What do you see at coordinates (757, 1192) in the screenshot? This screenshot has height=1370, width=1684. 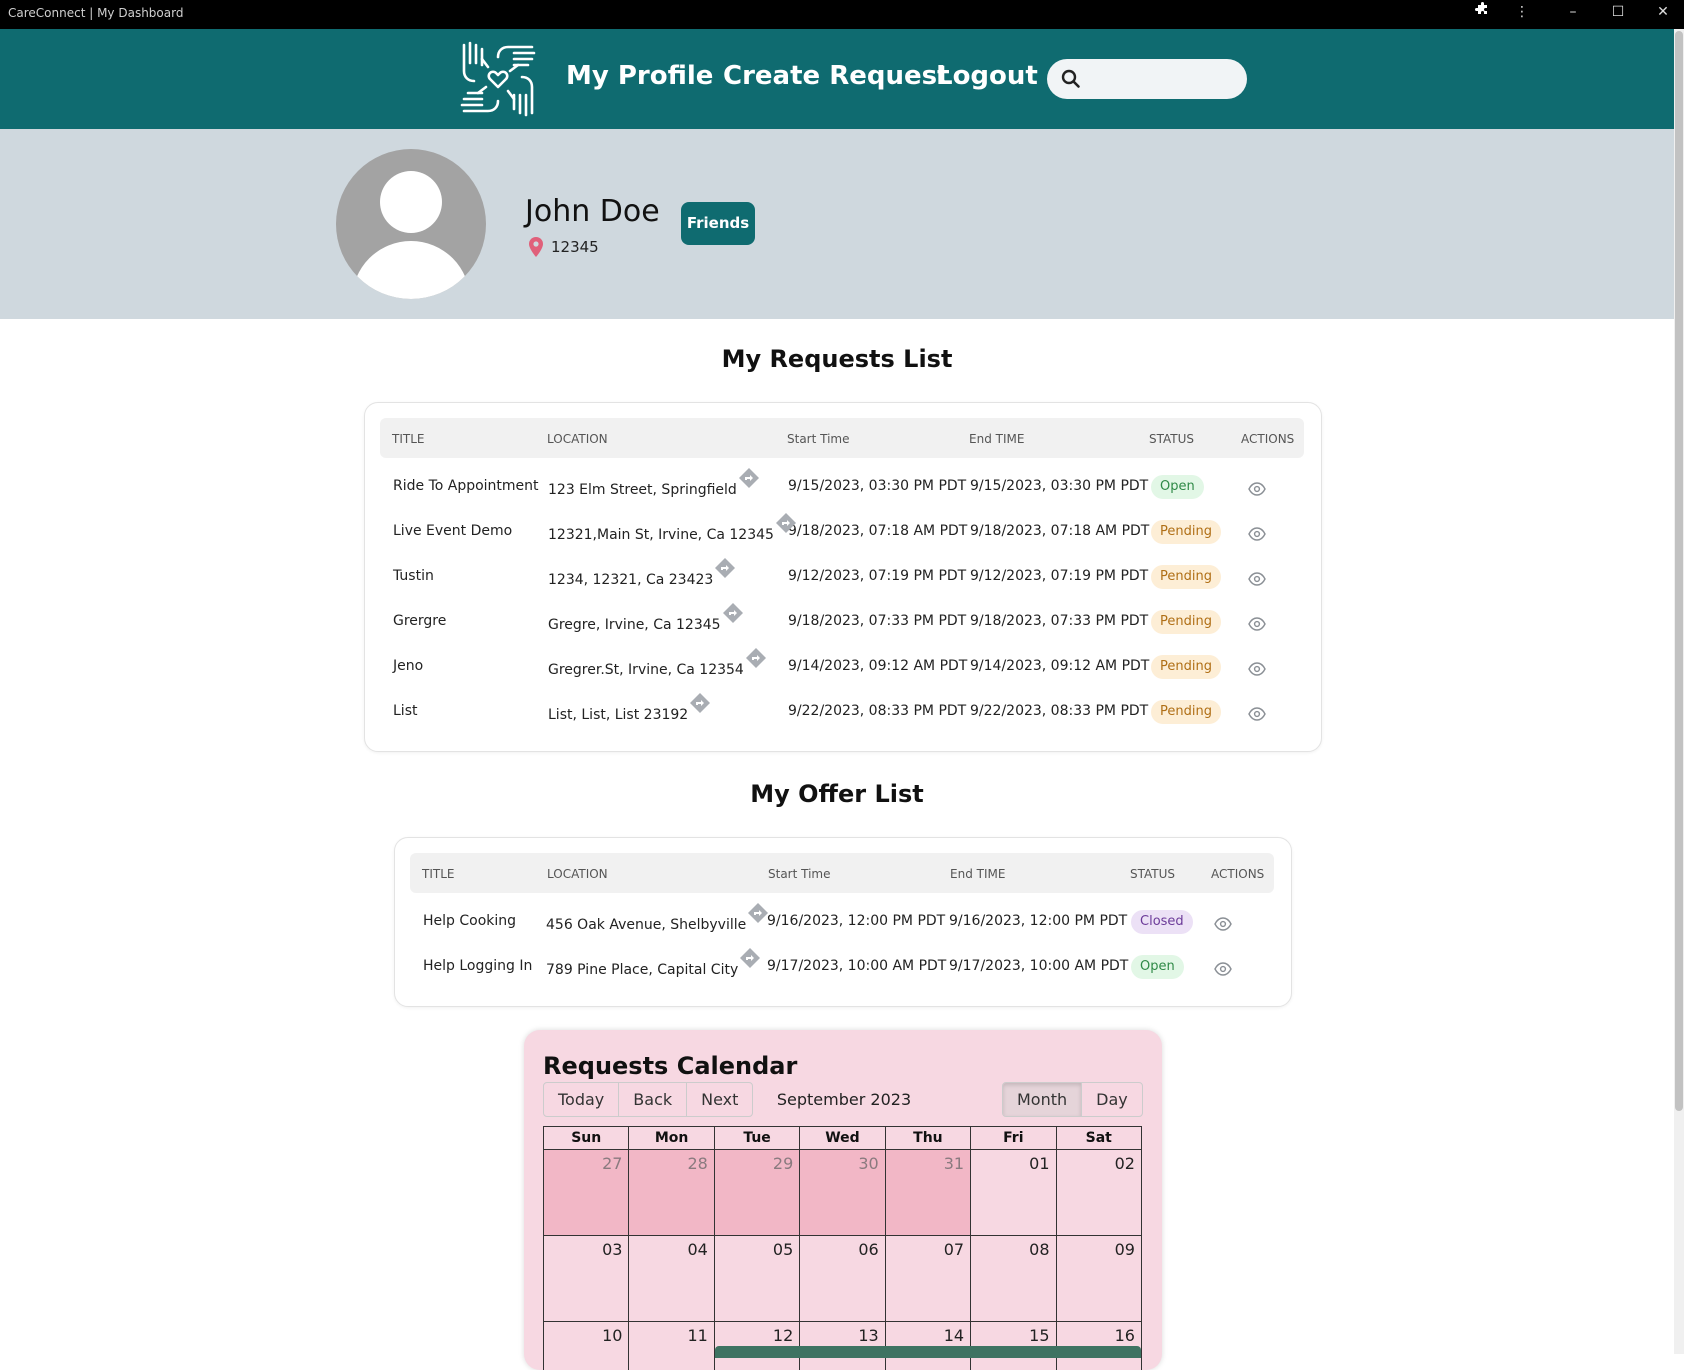 I see `calendar-day-cell: 29` at bounding box center [757, 1192].